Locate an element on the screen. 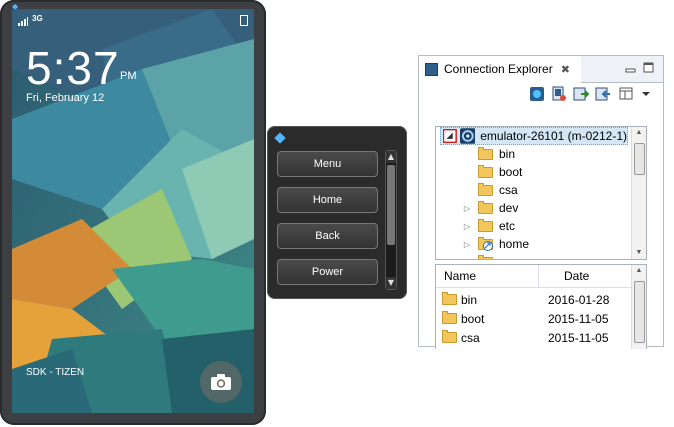  tree-item-boot: boot is located at coordinates (492, 172).